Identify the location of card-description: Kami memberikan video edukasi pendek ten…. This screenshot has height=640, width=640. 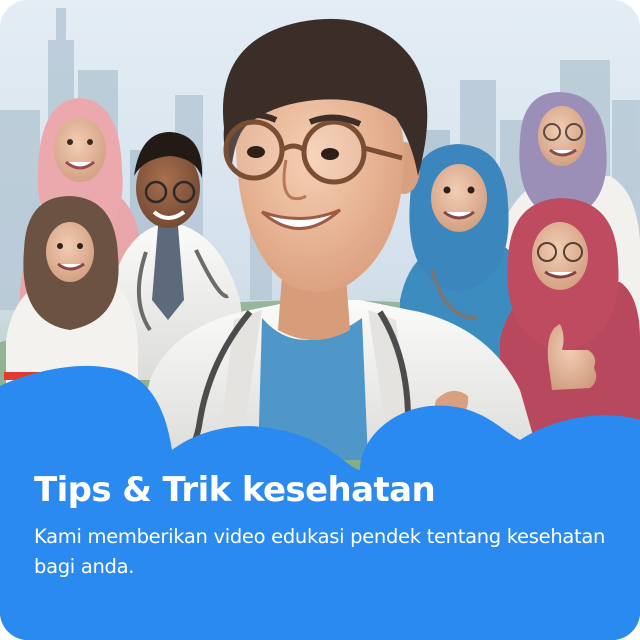
(320, 551).